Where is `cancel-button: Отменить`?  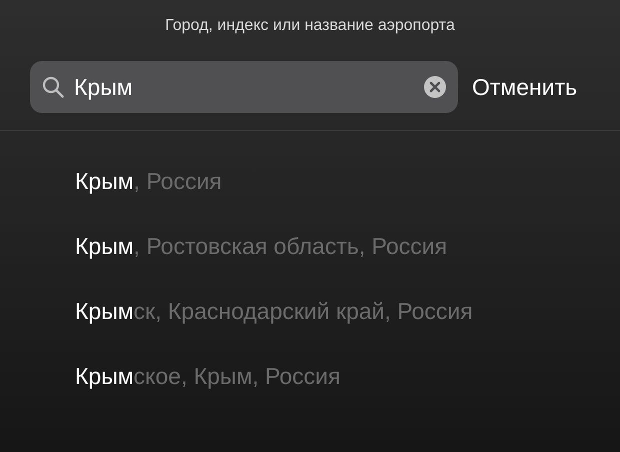 cancel-button: Отменить is located at coordinates (525, 87).